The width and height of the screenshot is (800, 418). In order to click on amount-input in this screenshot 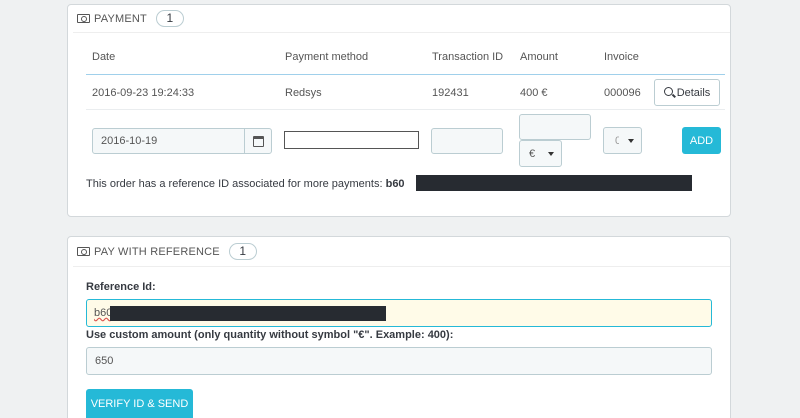, I will do `click(555, 127)`.